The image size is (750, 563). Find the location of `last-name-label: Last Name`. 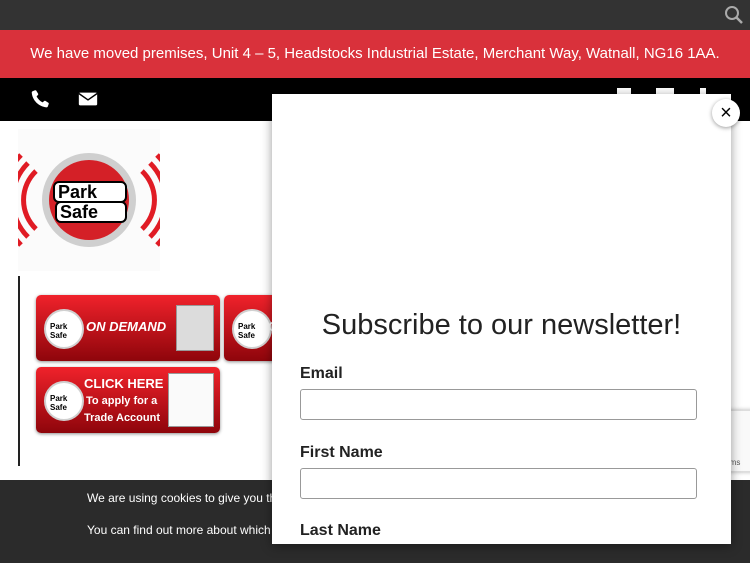

last-name-label: Last Name is located at coordinates (340, 530).